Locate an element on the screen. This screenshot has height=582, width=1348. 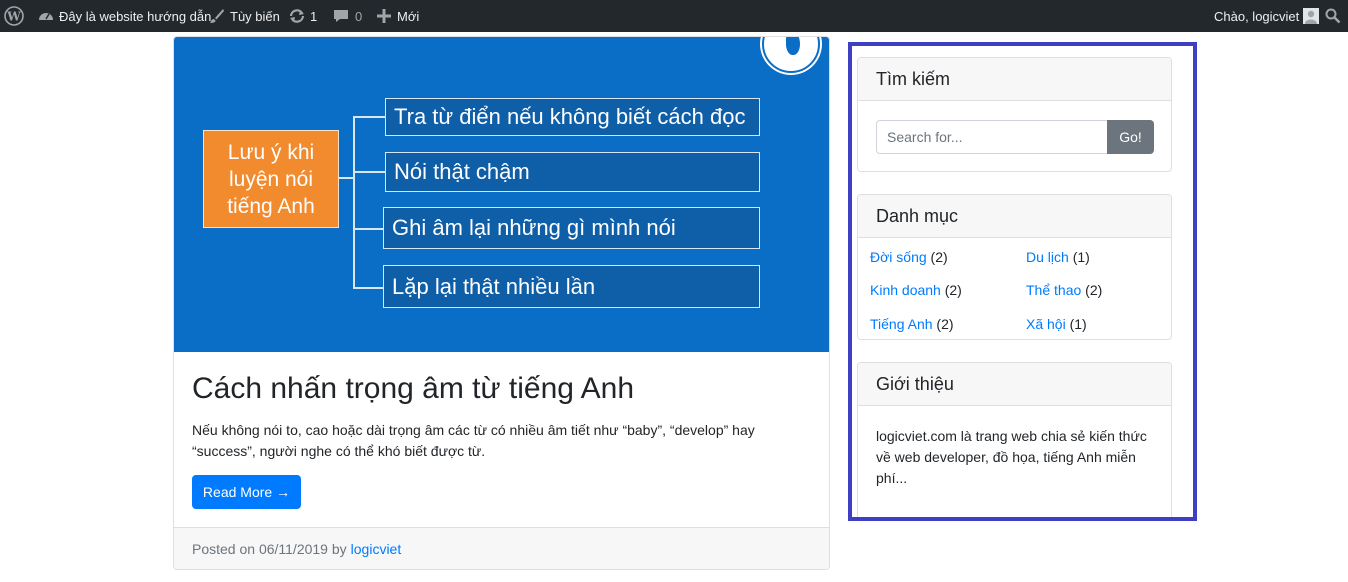
category-item: Xã hội (1) is located at coordinates (1056, 324).